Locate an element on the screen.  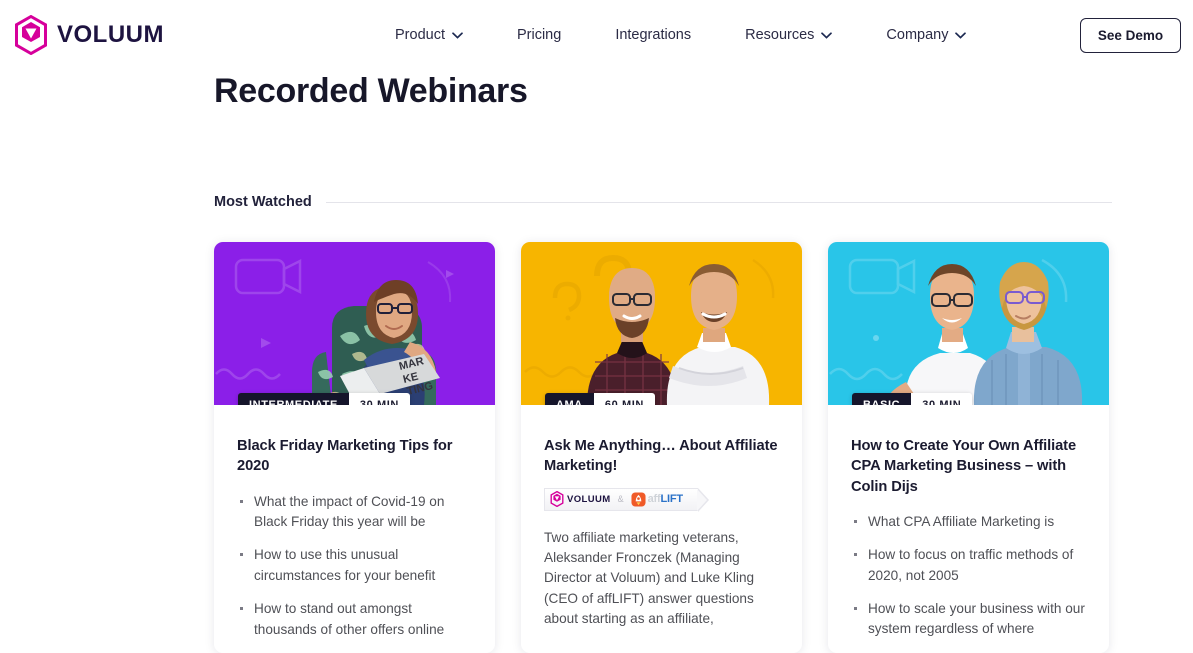
see-demo-button: See Demo is located at coordinates (1130, 35).